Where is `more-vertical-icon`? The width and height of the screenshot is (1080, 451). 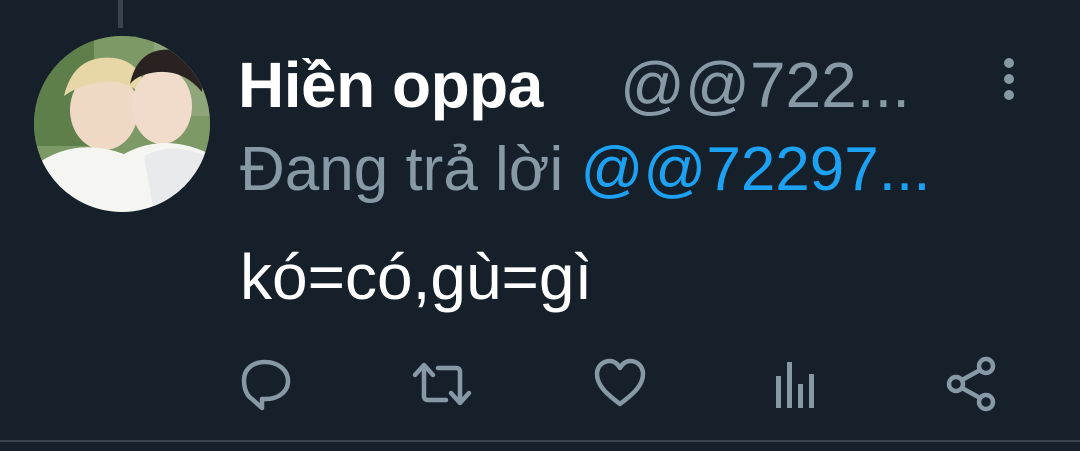
more-vertical-icon is located at coordinates (1009, 82).